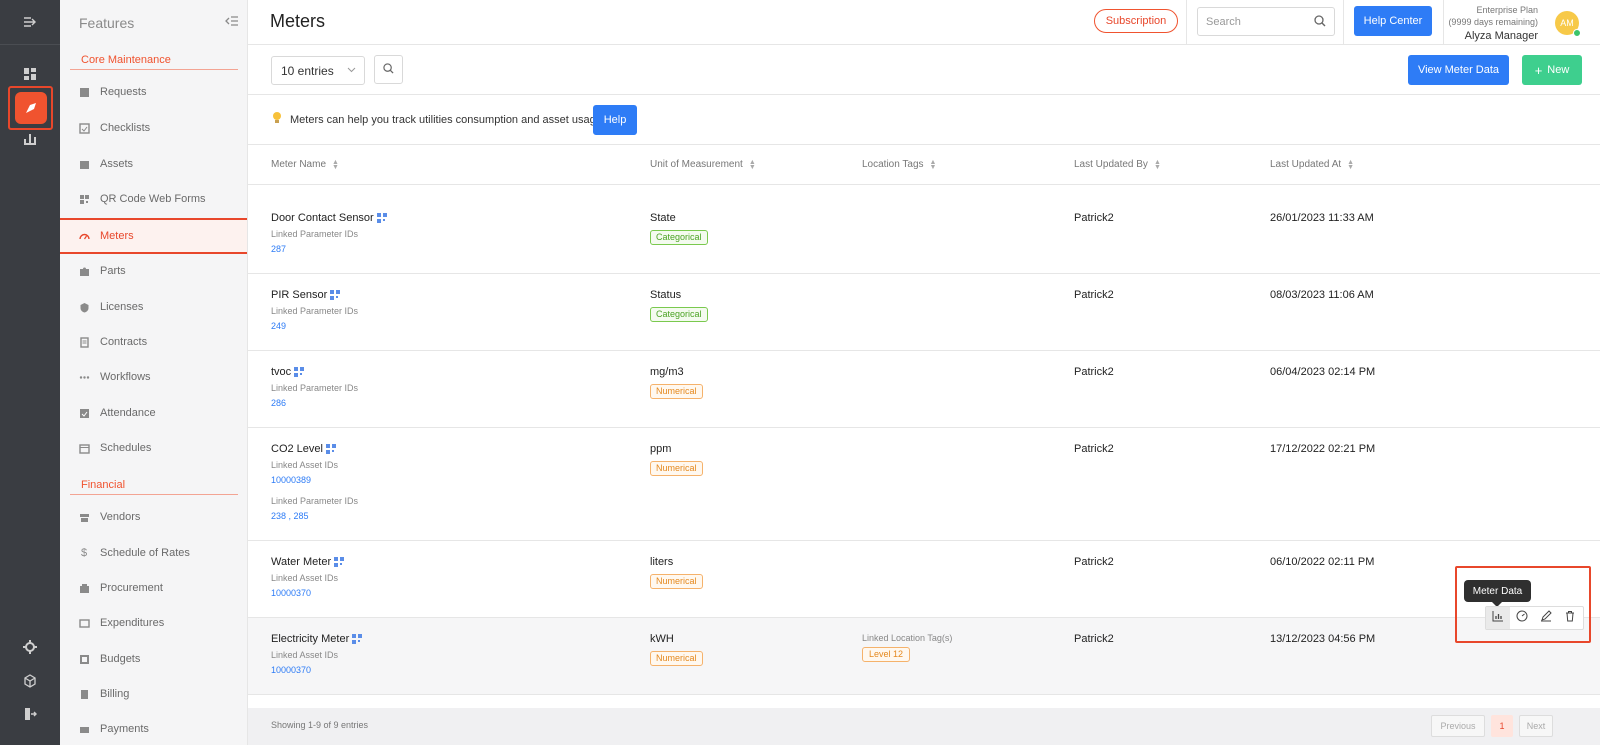 The image size is (1600, 745). What do you see at coordinates (1552, 70) in the screenshot?
I see `new-button: + New` at bounding box center [1552, 70].